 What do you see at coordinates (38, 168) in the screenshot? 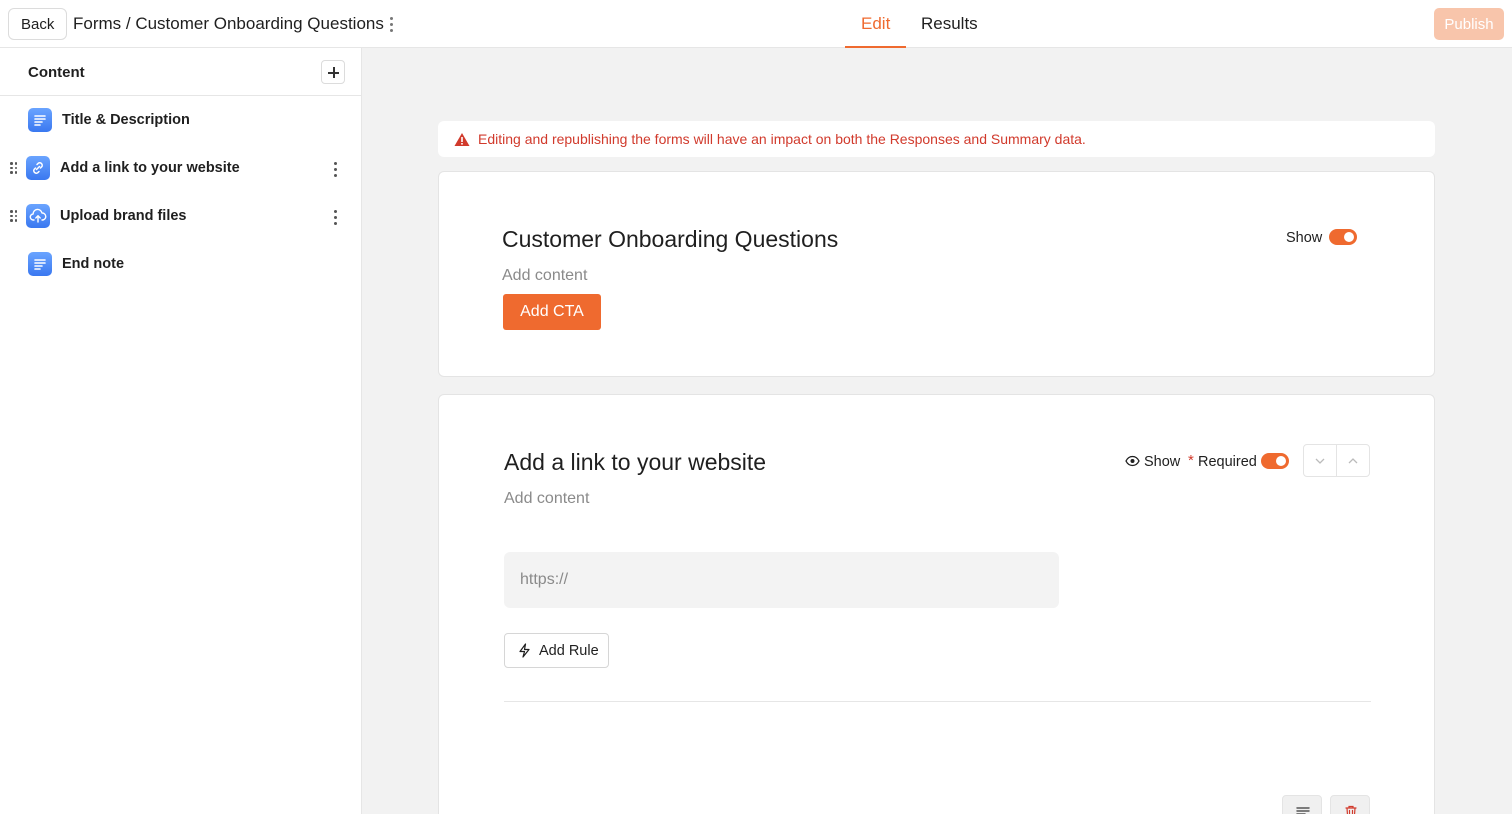
I see `link-icon` at bounding box center [38, 168].